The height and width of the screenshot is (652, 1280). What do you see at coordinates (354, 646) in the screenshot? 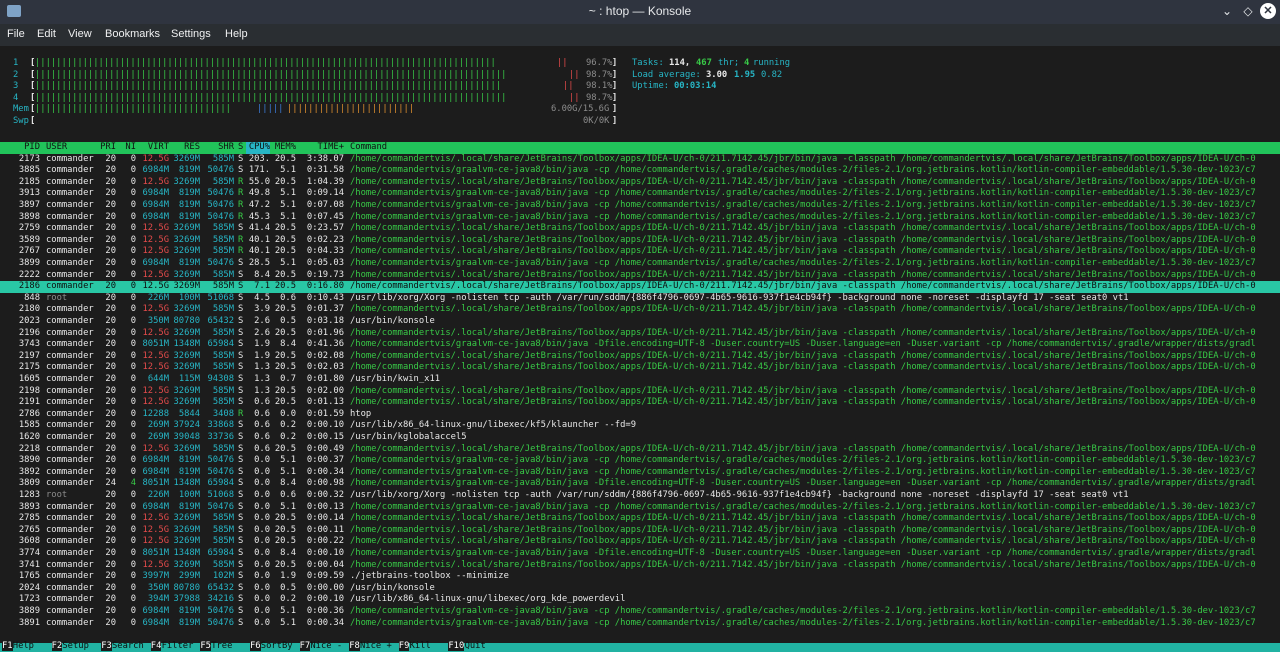
I see `function-key-f8: F8` at bounding box center [354, 646].